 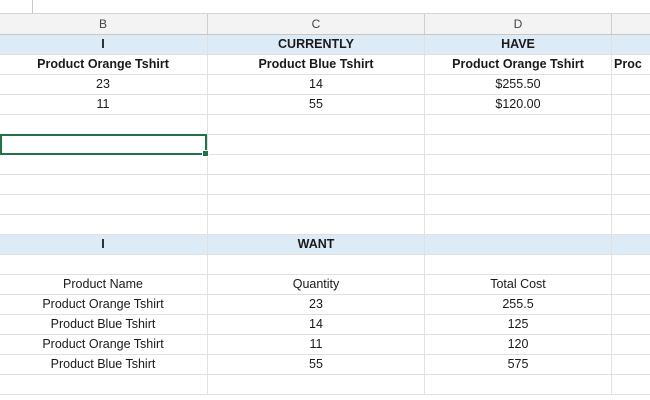 I want to click on cell-d: 120, so click(x=518, y=344).